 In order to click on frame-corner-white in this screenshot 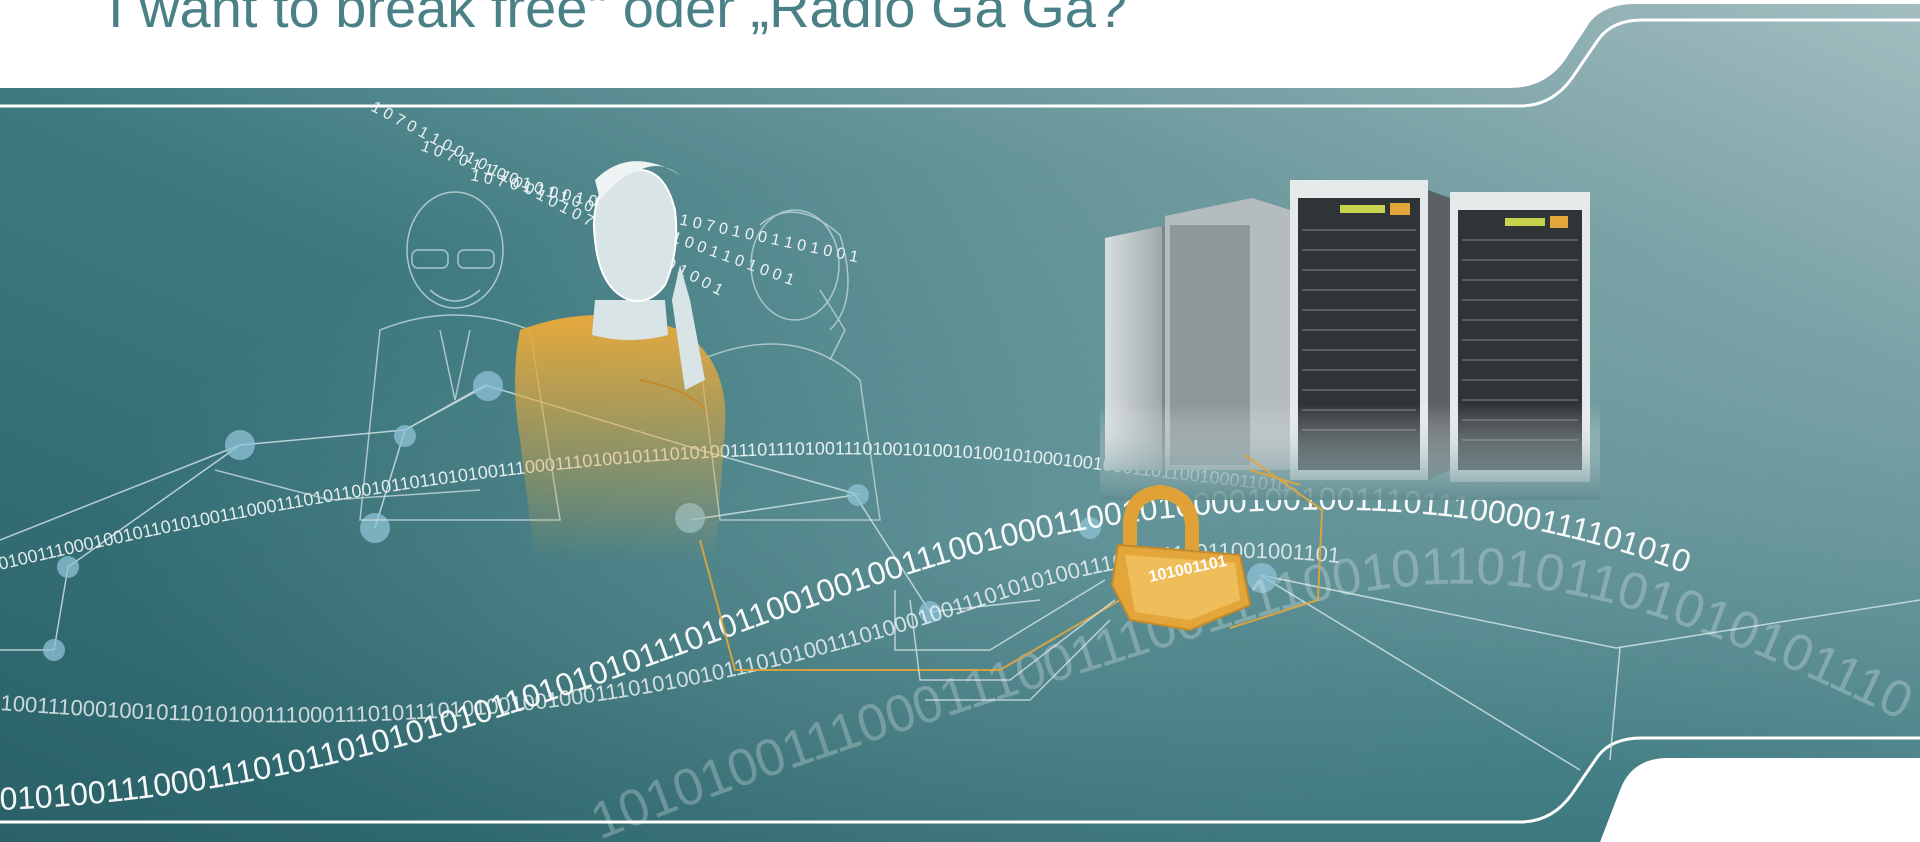, I will do `click(1760, 800)`.